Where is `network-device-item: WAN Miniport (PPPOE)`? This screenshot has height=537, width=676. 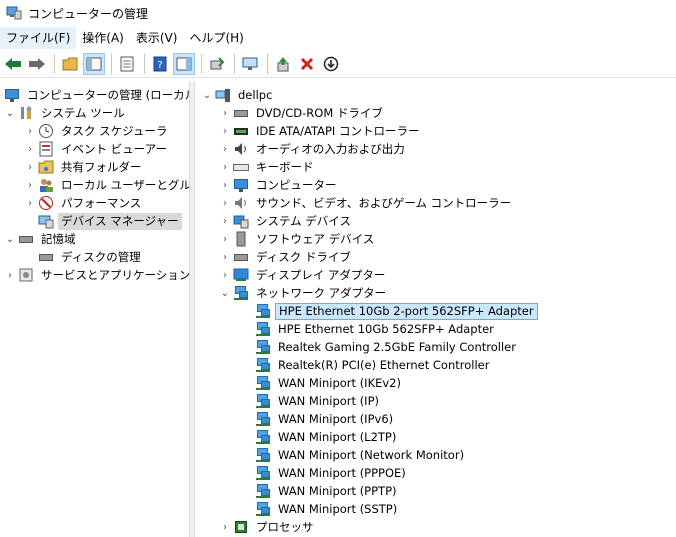
network-device-item: WAN Miniport (PPPOE) is located at coordinates (331, 473).